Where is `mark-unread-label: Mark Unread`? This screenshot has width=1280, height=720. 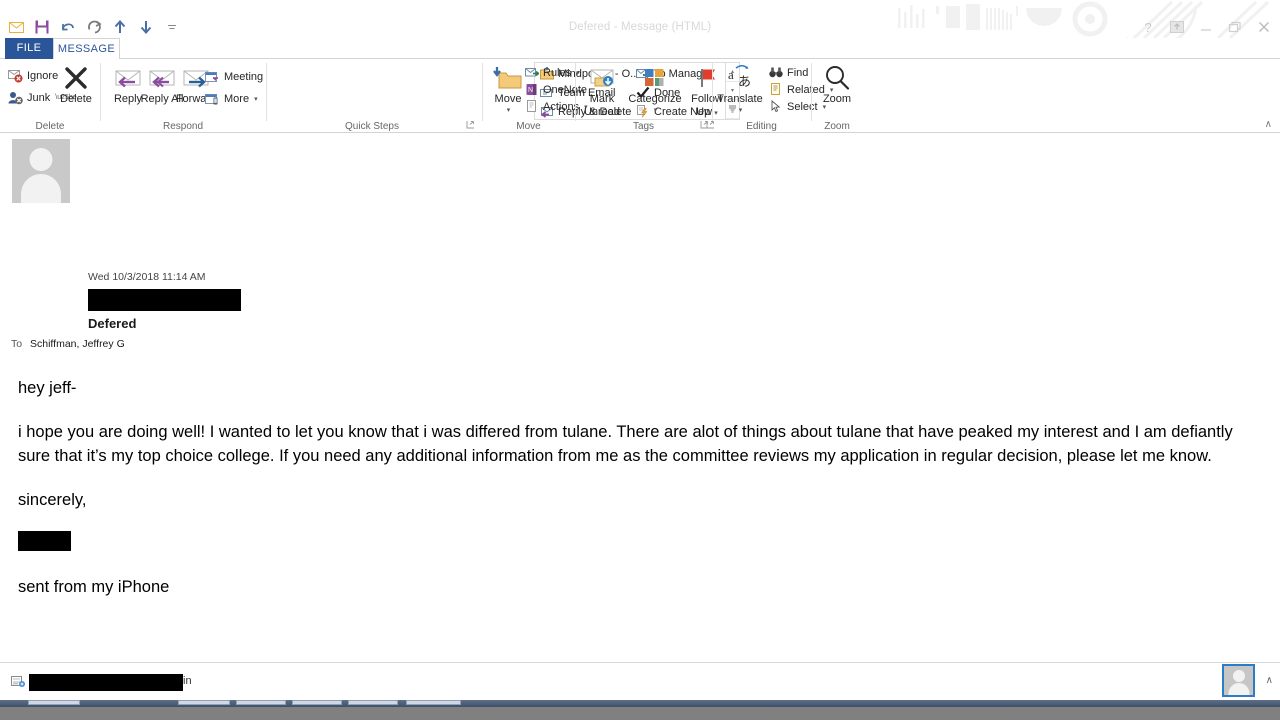
mark-unread-label: Mark Unread is located at coordinates (602, 105).